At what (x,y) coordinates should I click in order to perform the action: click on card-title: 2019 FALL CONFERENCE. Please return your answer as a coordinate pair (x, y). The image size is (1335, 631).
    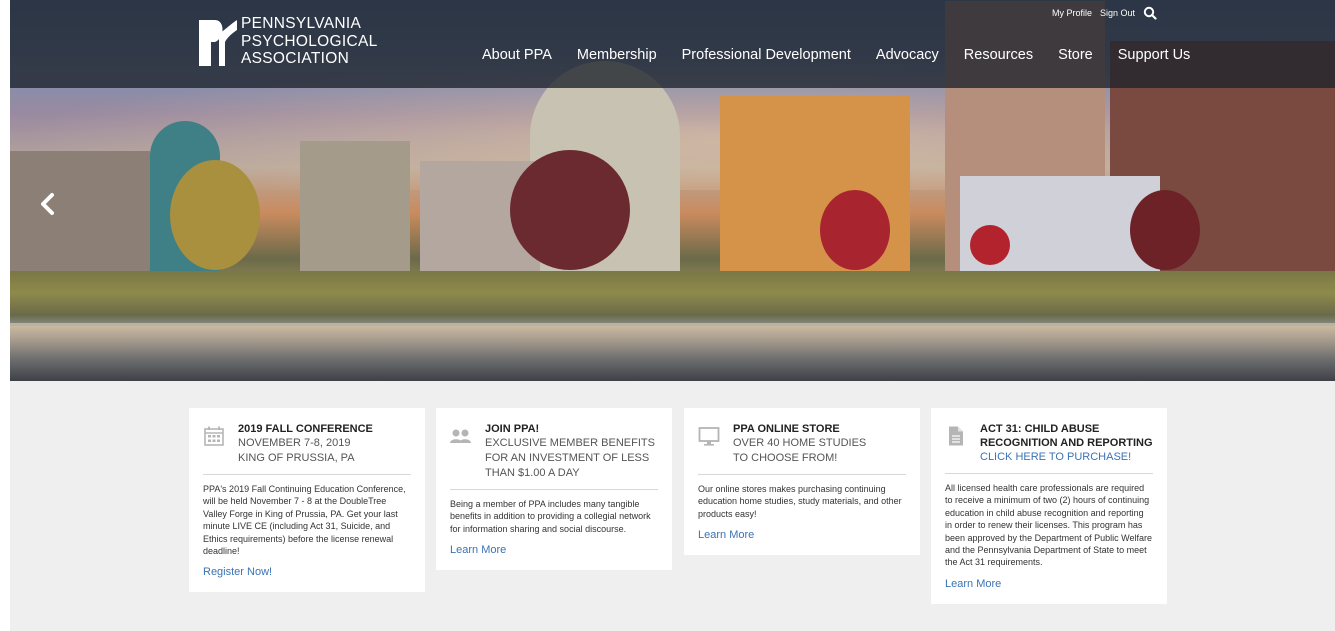
    Looking at the image, I should click on (305, 429).